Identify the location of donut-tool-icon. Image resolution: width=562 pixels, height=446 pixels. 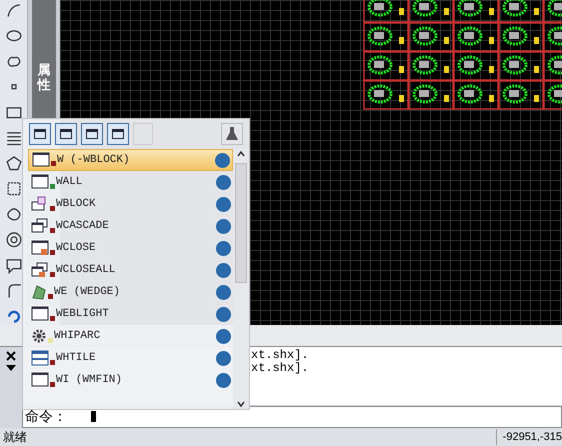
(13, 240).